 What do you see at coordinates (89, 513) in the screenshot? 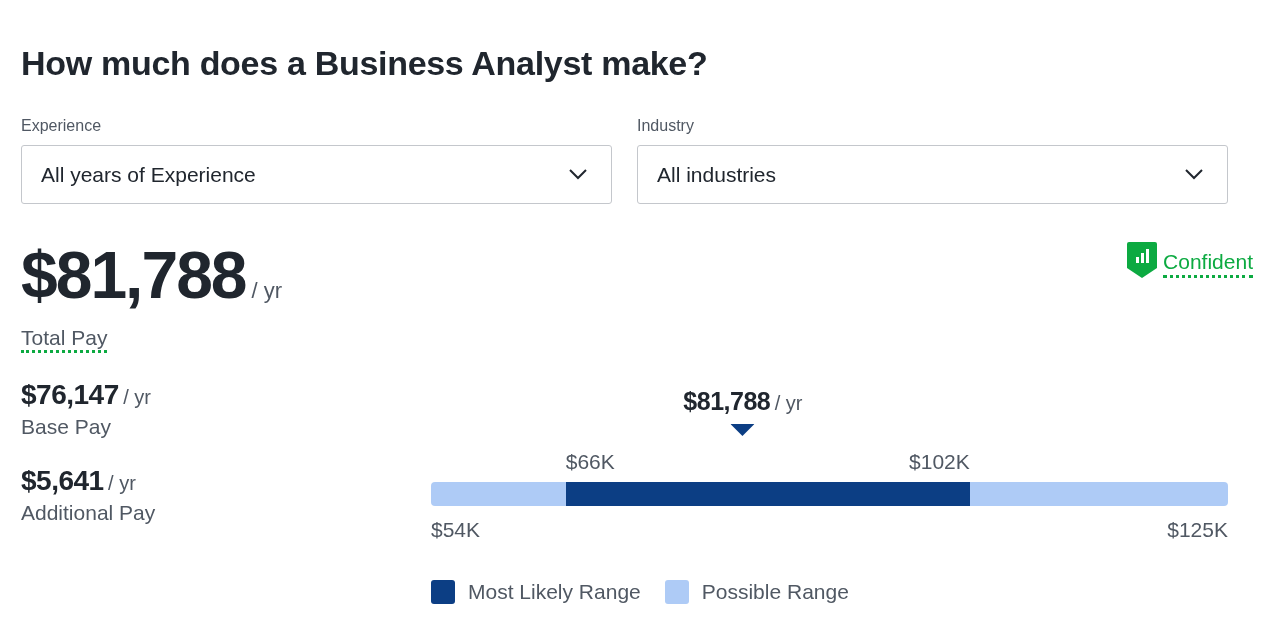
I see `pay-label: Additional Pay` at bounding box center [89, 513].